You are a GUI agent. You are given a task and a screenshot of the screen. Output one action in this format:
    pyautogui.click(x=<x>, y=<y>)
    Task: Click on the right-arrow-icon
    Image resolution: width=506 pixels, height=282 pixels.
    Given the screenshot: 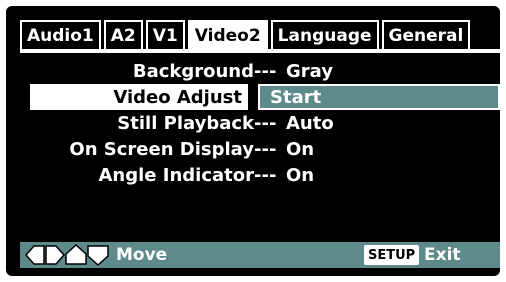 What is the action you would take?
    pyautogui.click(x=55, y=255)
    